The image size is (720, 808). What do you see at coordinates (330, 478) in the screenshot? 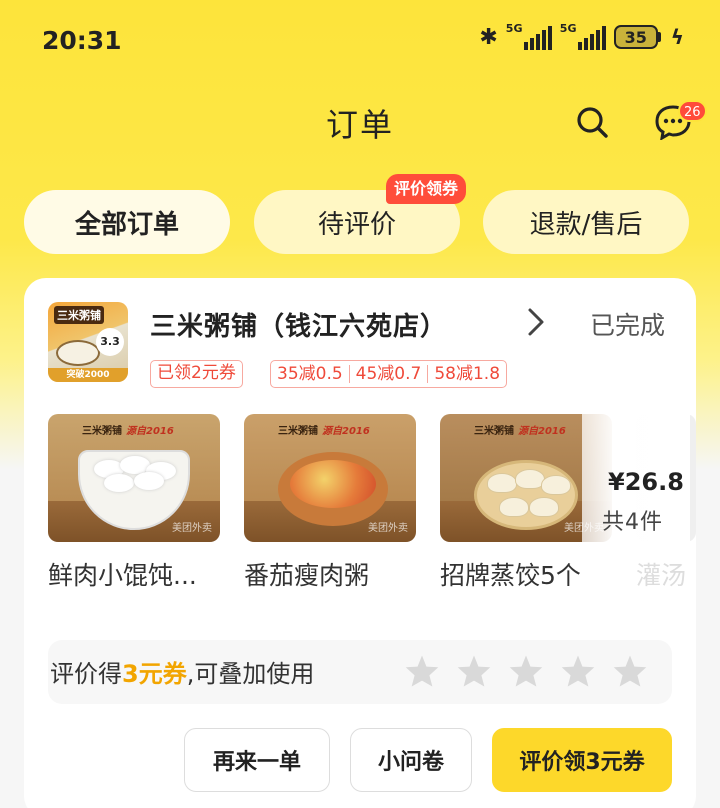
I see `product-image-tomato-congee: 三米粥铺 源自2016 美团外卖` at bounding box center [330, 478].